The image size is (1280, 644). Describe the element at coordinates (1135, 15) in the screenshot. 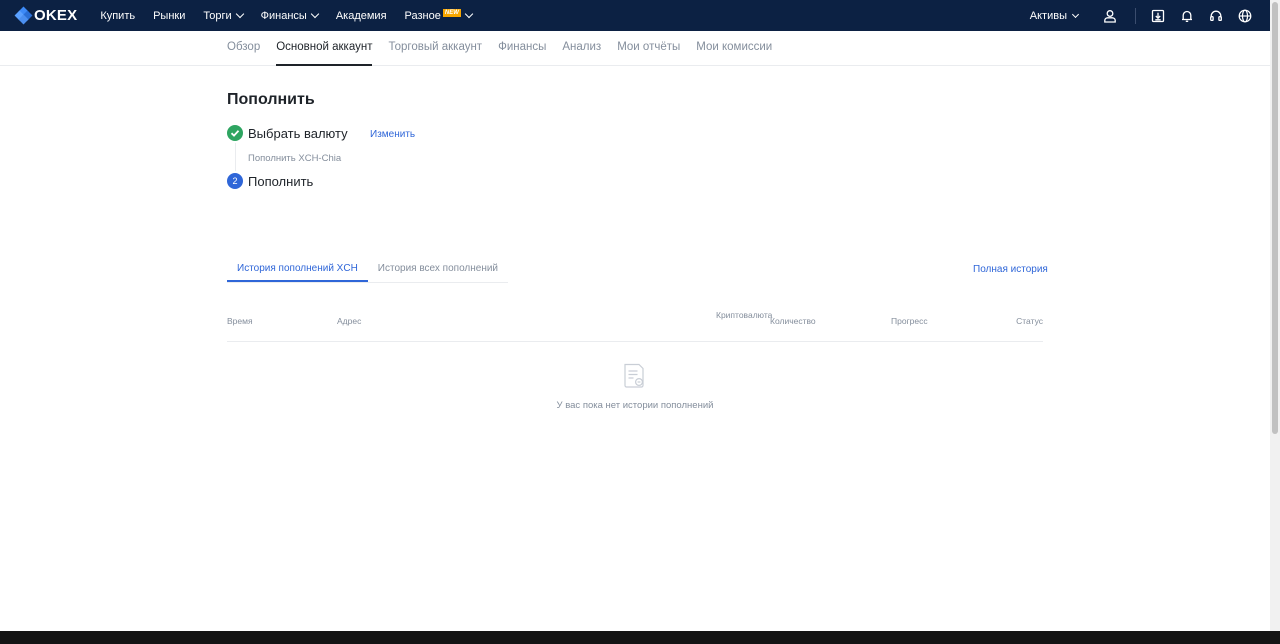

I see `divider` at that location.